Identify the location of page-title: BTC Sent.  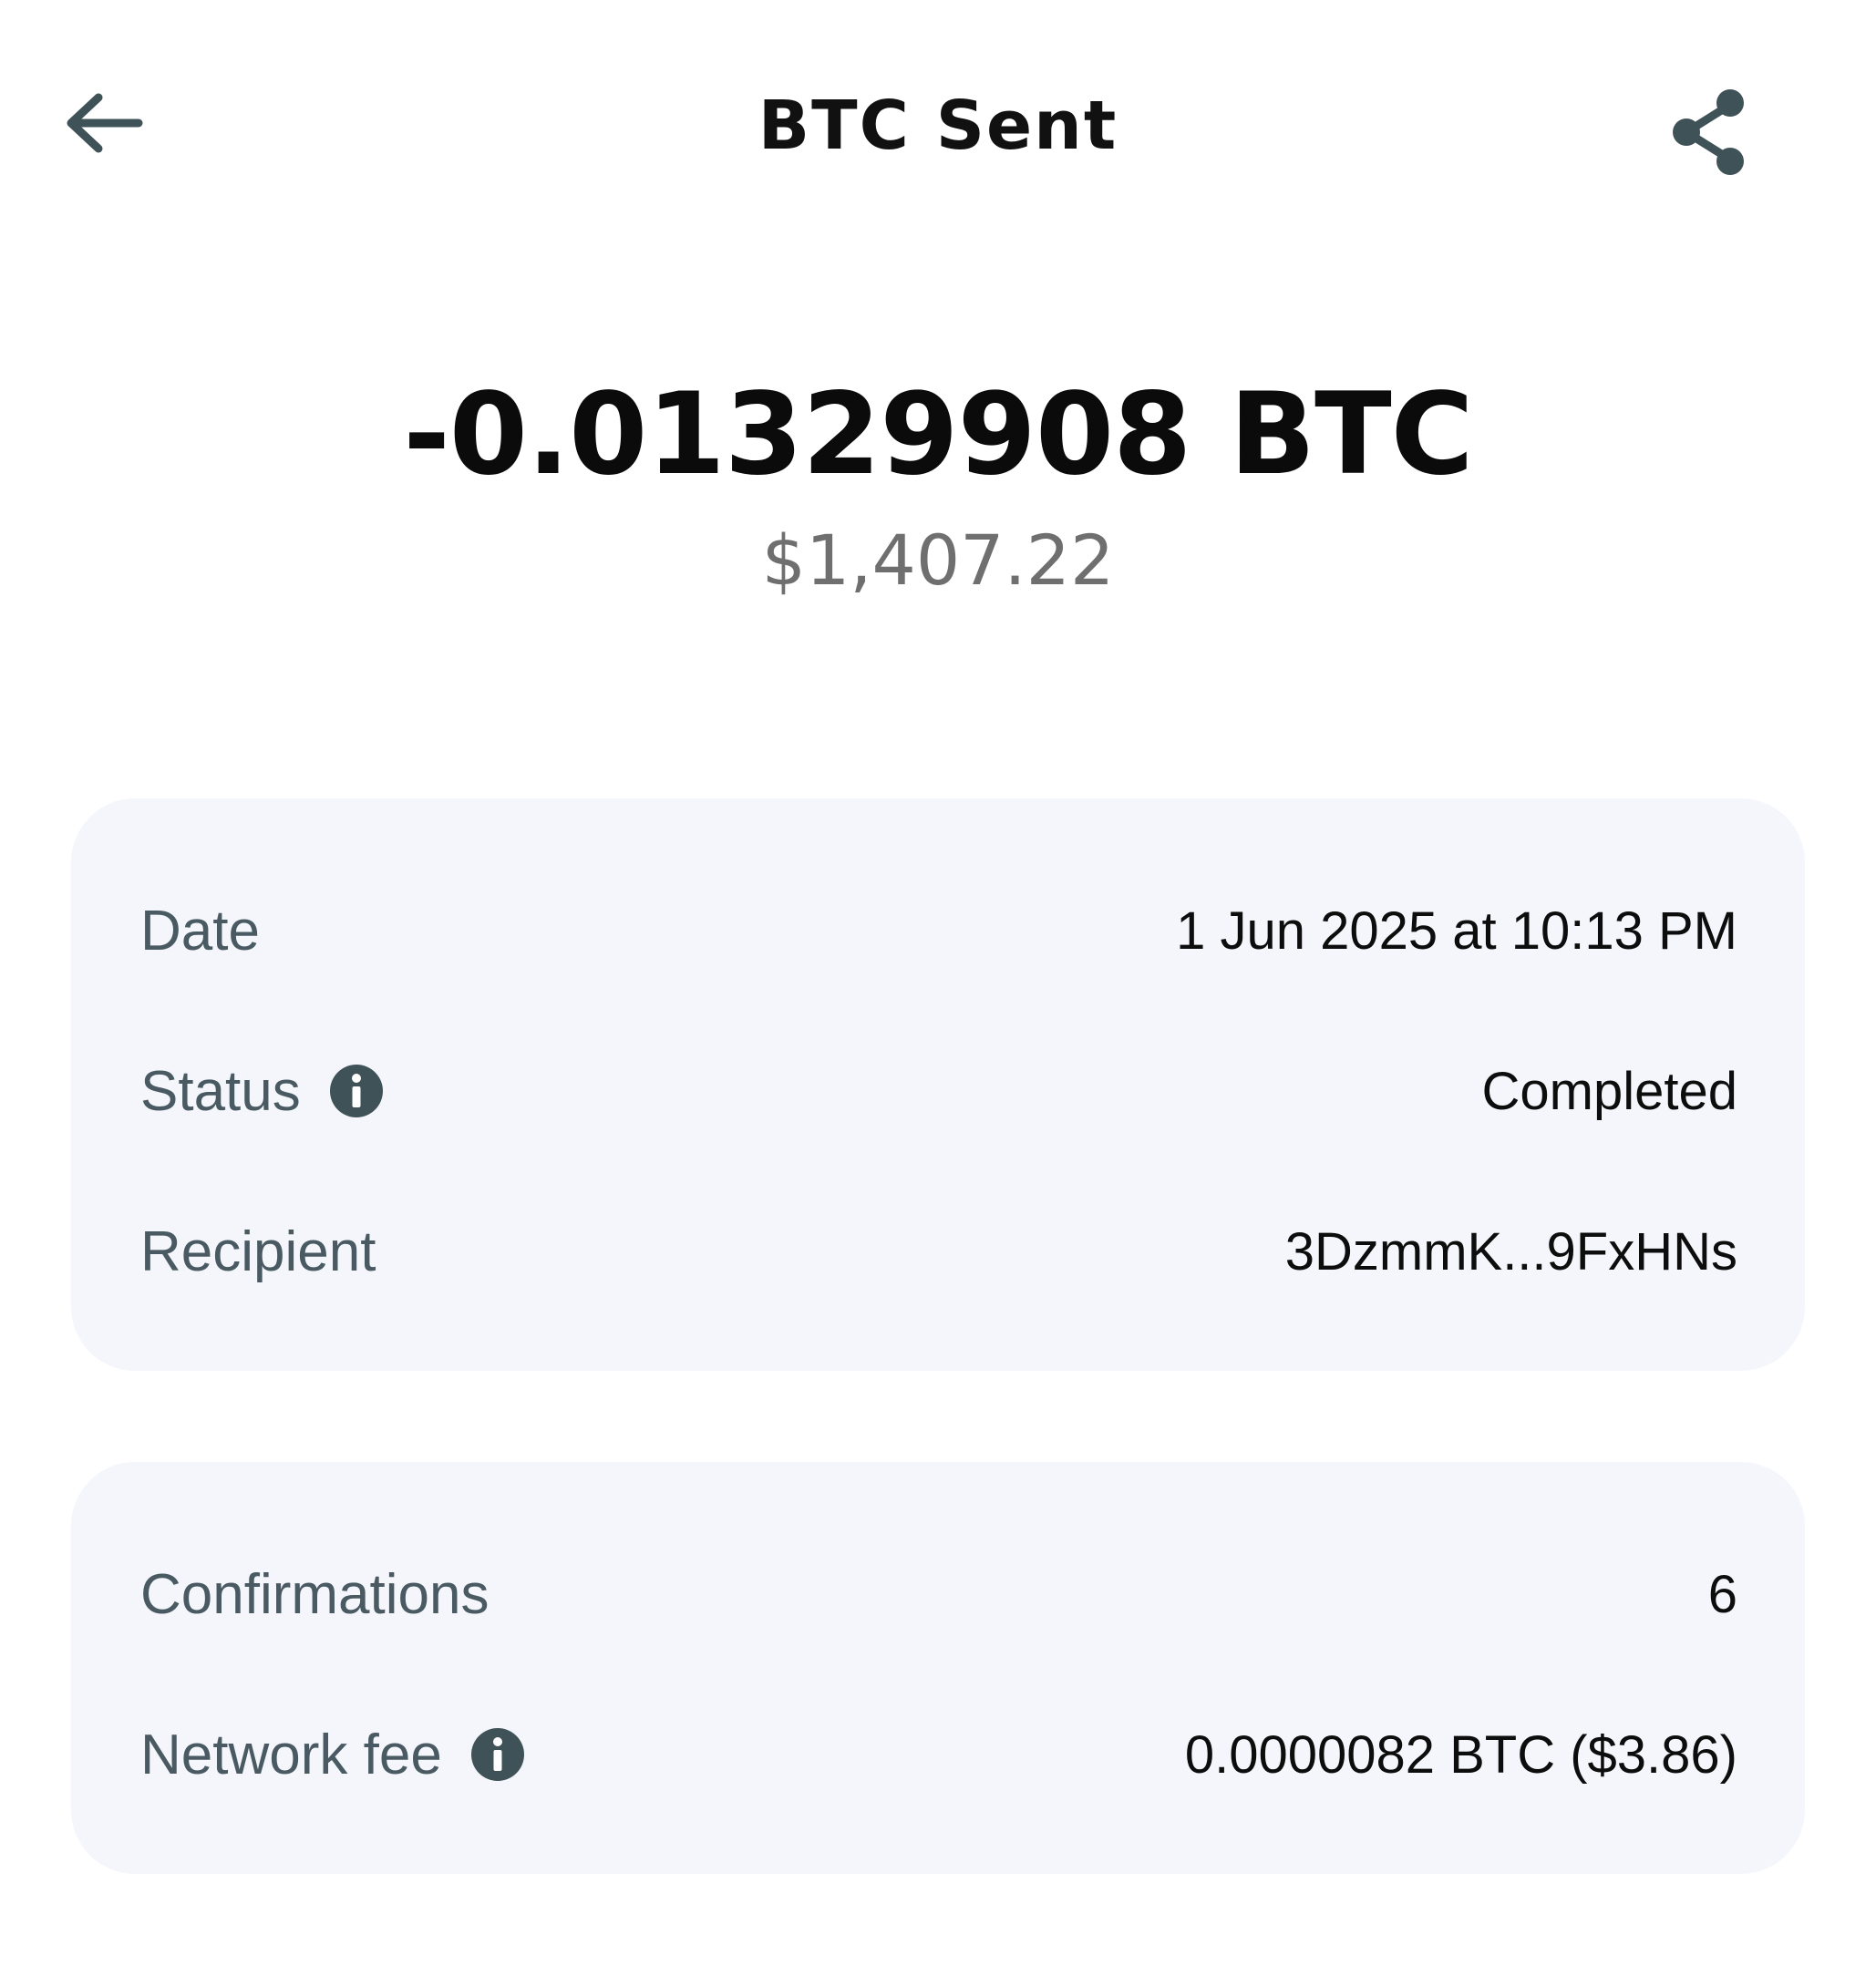
(938, 126).